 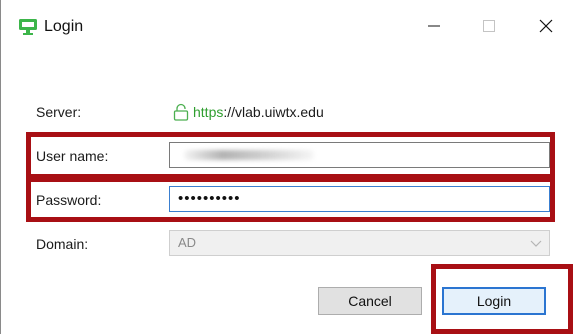 I want to click on server-url: https://vlab.uiwtx.edu, so click(x=248, y=112).